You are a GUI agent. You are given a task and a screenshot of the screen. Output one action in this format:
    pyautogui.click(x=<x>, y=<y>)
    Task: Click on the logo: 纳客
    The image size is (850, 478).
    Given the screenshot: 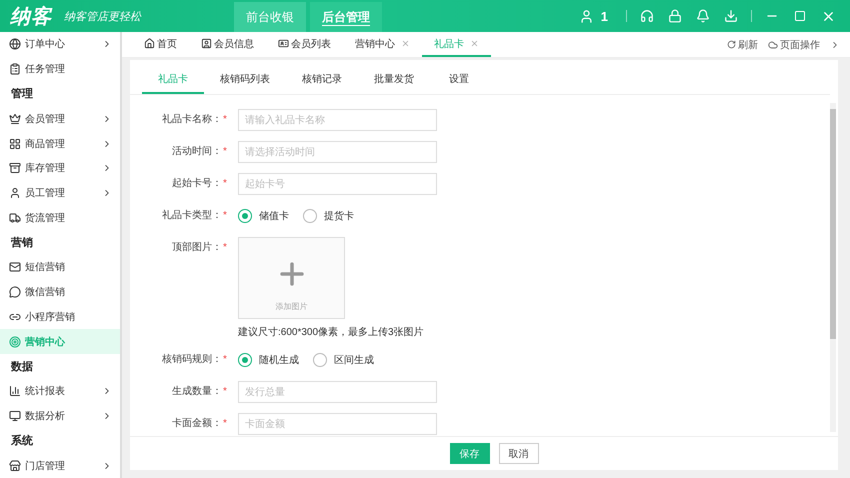 What is the action you would take?
    pyautogui.click(x=31, y=17)
    